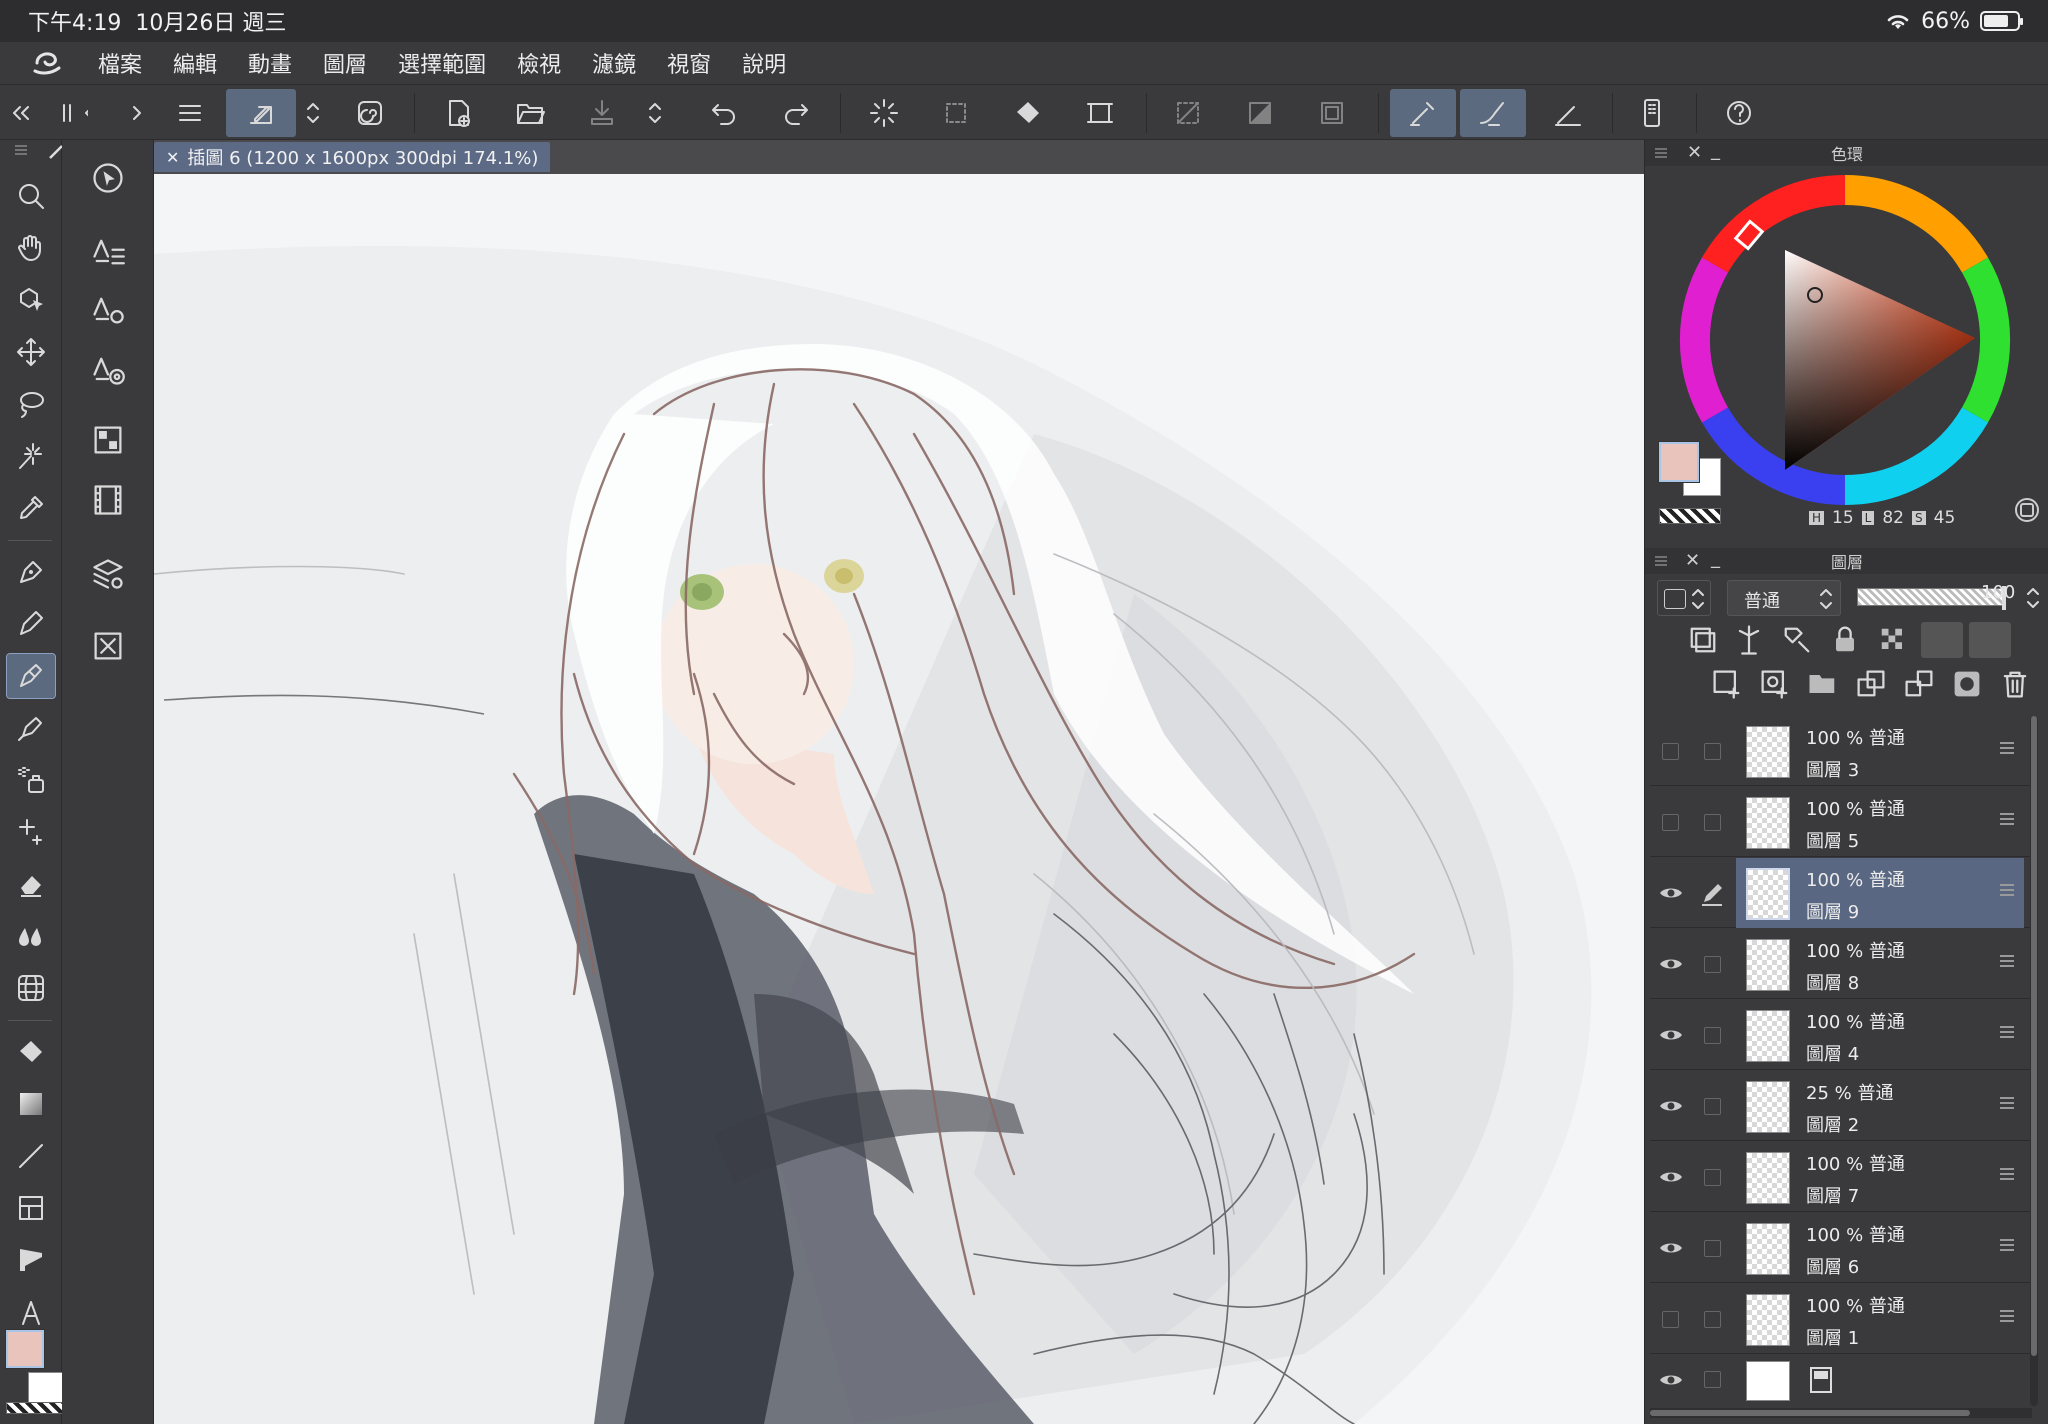  Describe the element at coordinates (190, 113) in the screenshot. I see `hamburger-menu-icon` at that location.